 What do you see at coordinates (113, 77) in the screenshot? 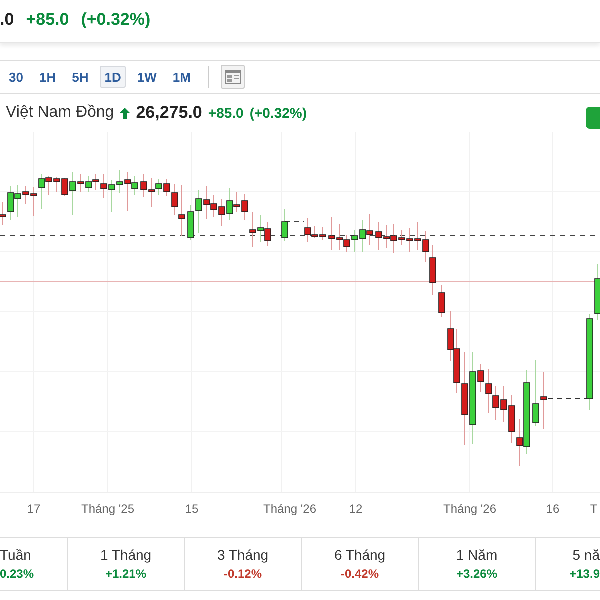
I see `interval-button: 1D` at bounding box center [113, 77].